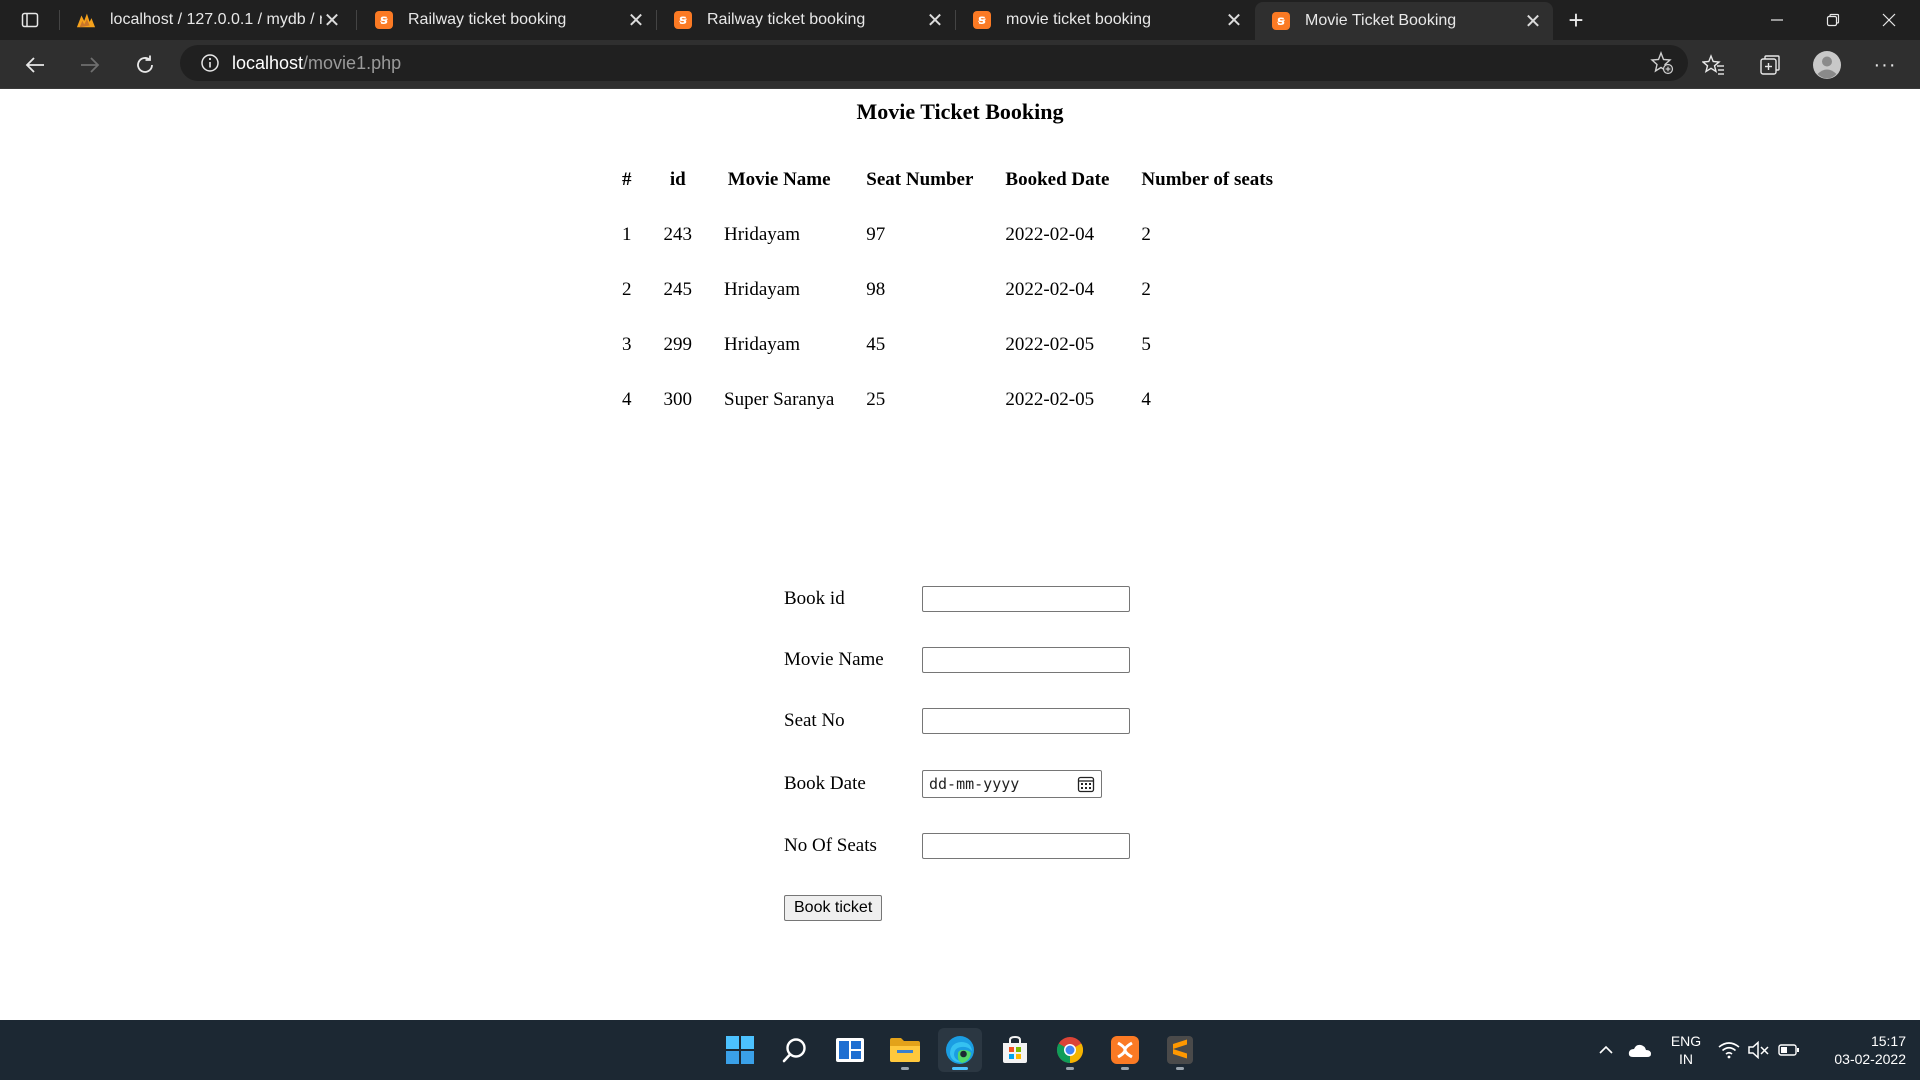 The image size is (1920, 1080). Describe the element at coordinates (825, 783) in the screenshot. I see `book-date-label: Book Date` at that location.